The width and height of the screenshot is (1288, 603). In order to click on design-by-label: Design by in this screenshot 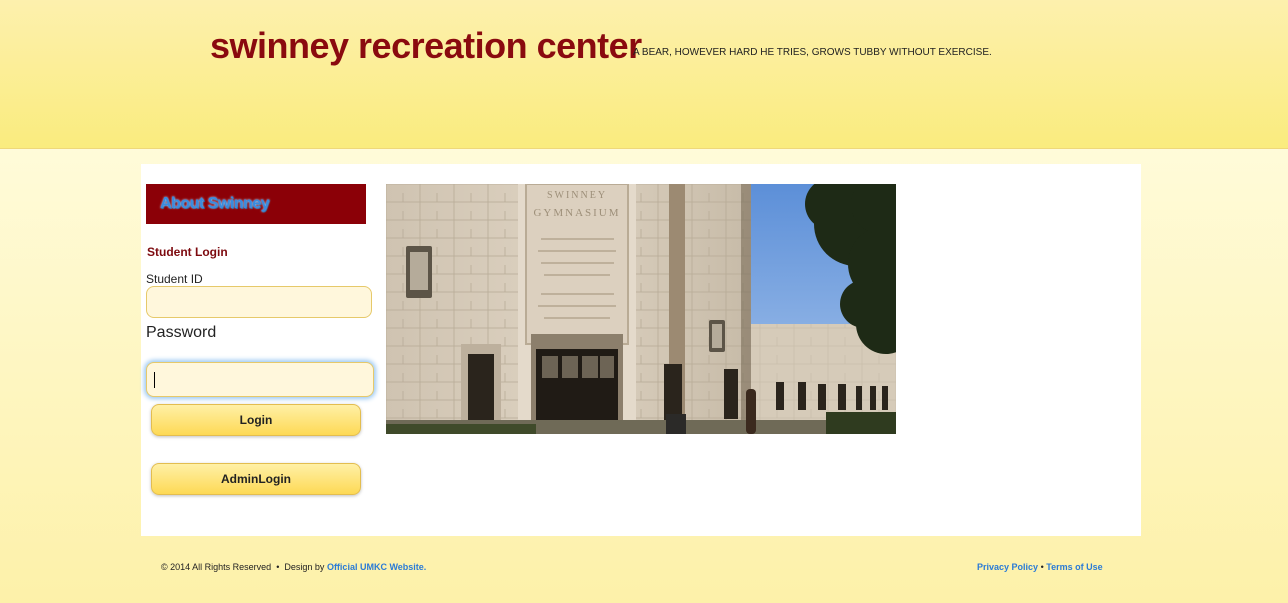, I will do `click(304, 567)`.